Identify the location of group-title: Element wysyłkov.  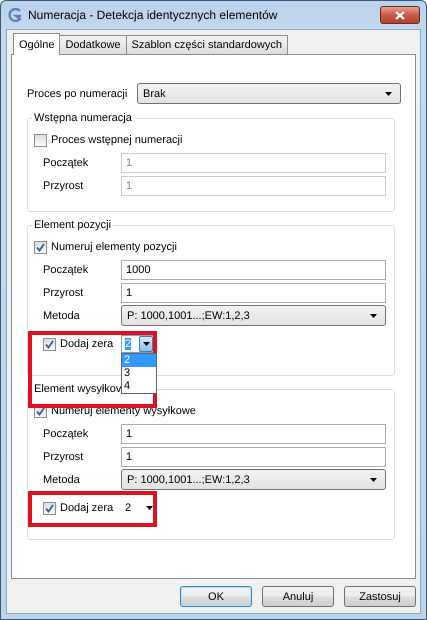
(77, 389).